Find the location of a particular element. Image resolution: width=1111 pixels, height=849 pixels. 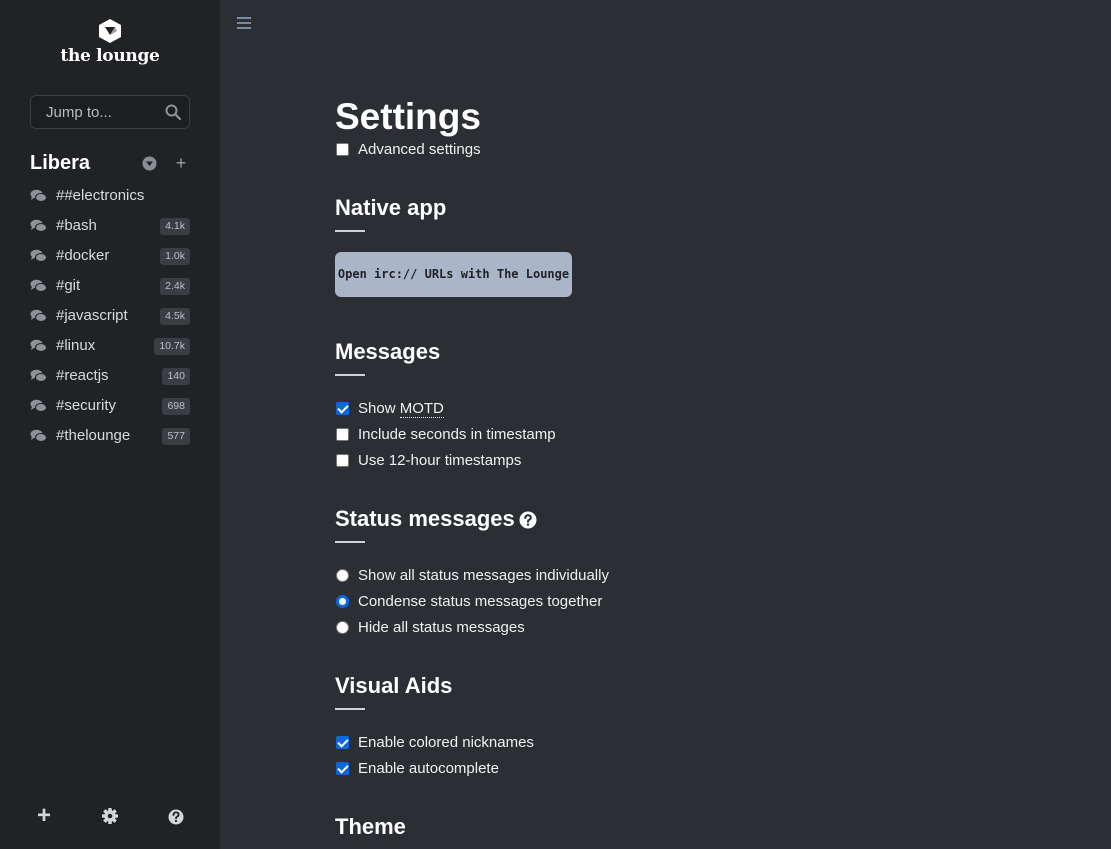

page-title: Settings is located at coordinates (408, 116).